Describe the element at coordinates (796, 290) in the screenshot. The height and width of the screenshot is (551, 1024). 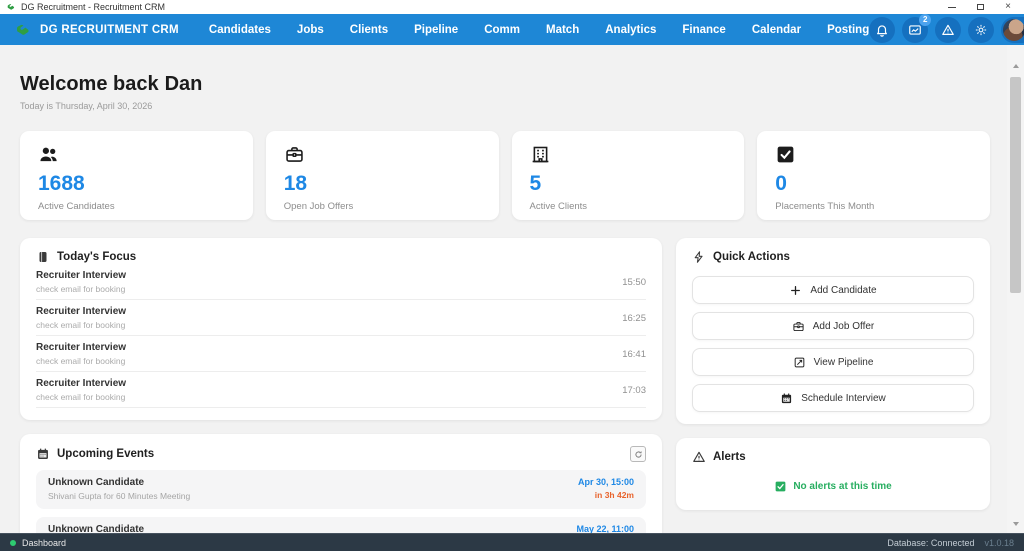
I see `plus-icon` at that location.